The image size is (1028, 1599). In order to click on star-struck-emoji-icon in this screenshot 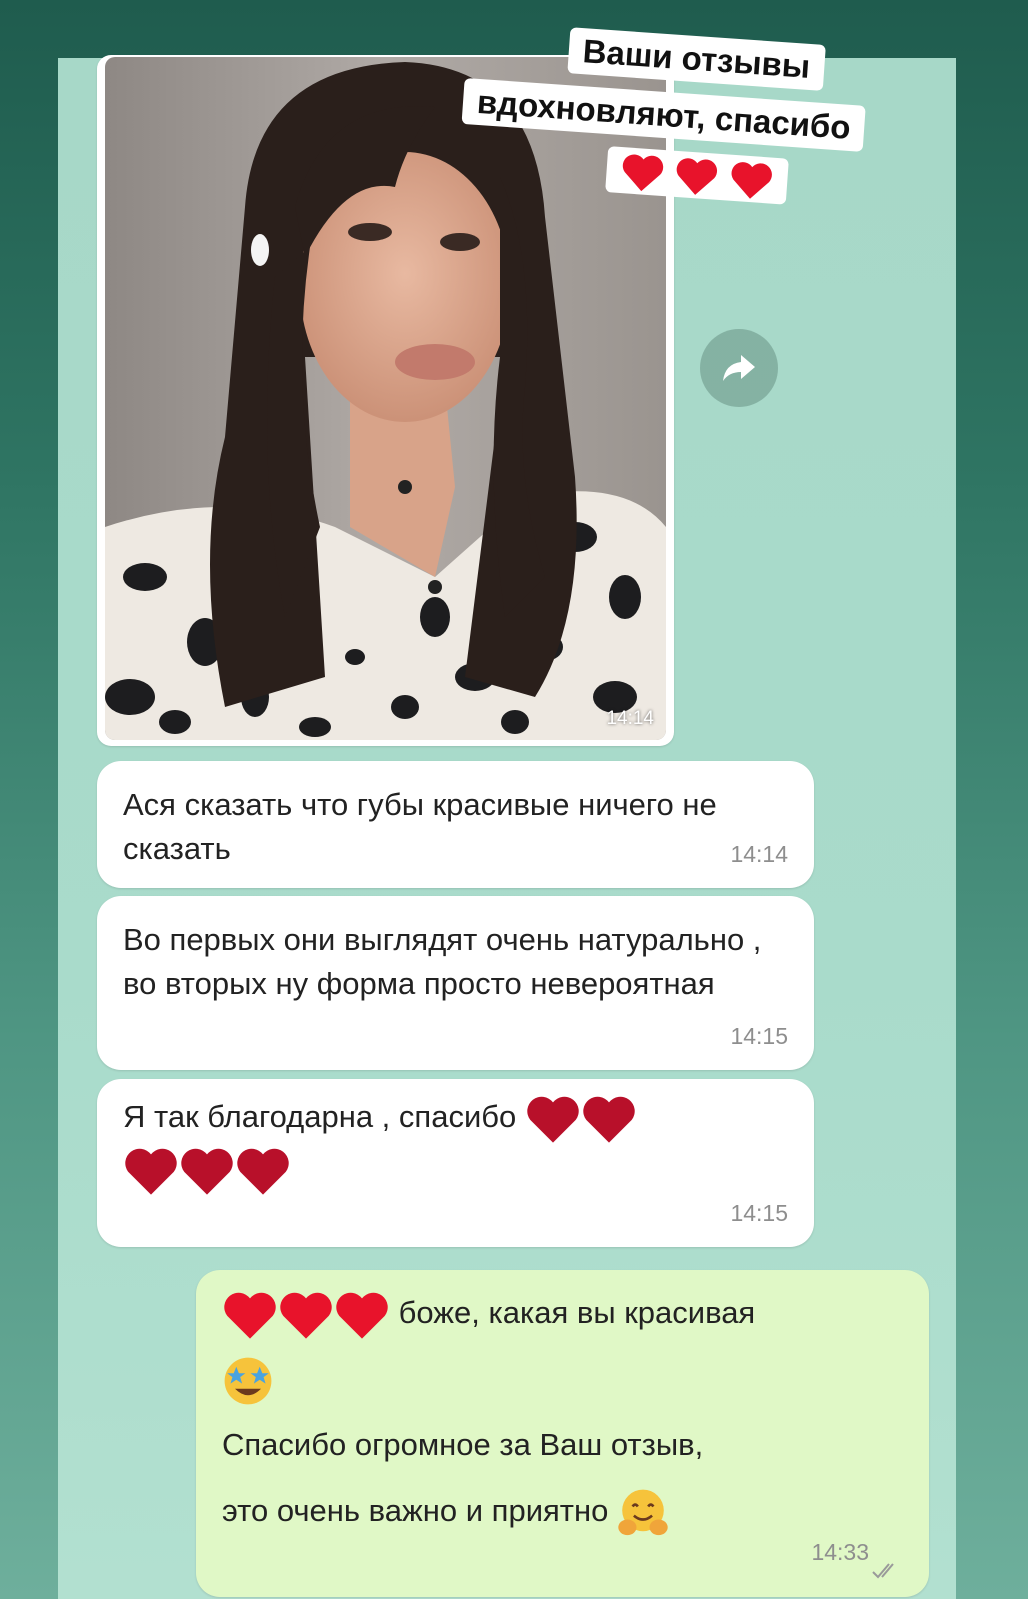, I will do `click(248, 1381)`.